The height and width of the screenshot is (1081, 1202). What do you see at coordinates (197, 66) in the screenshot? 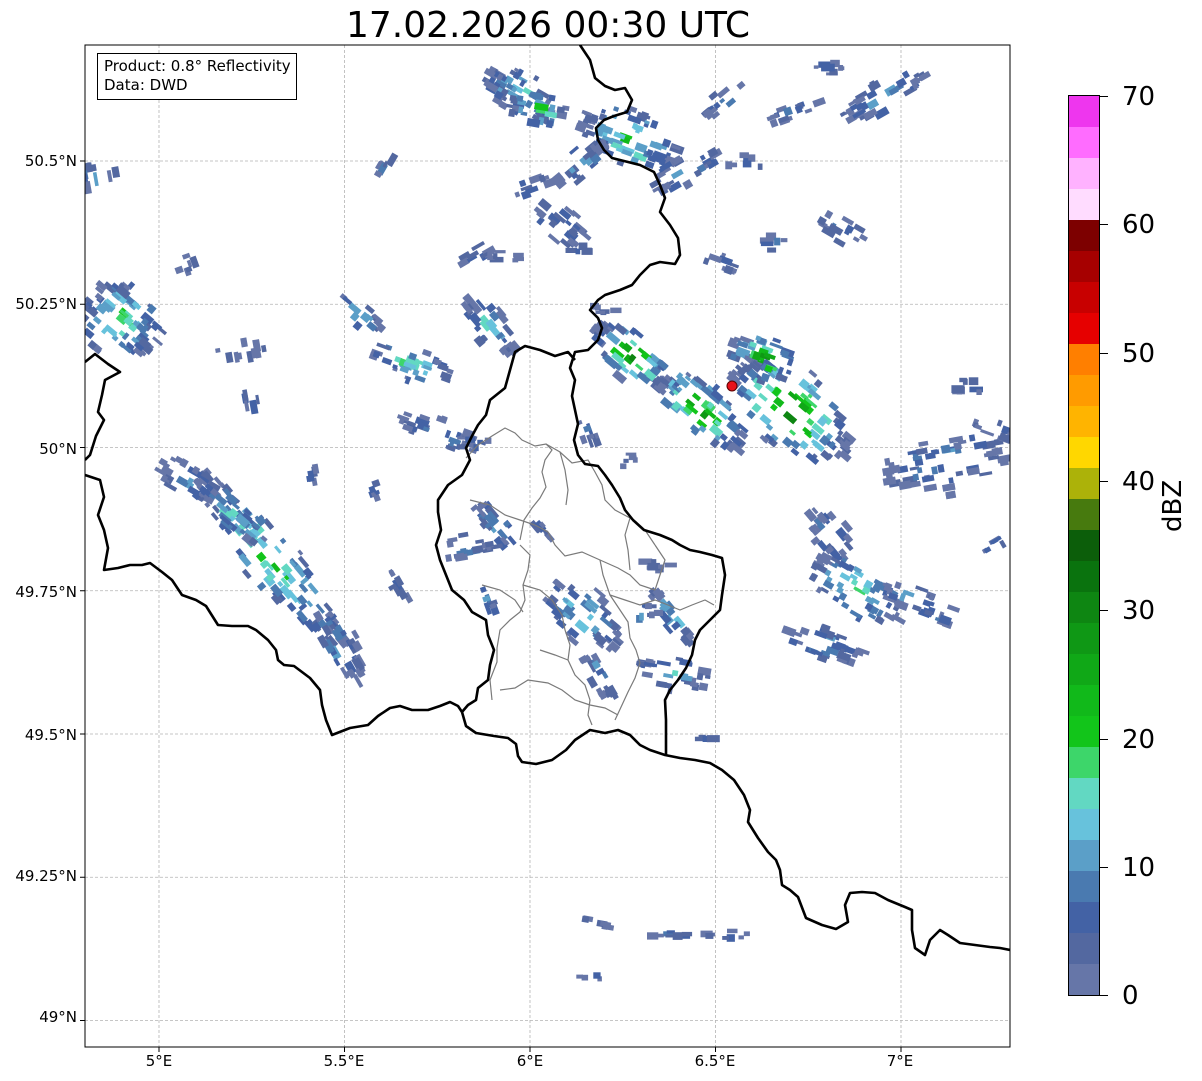
I see `product-label: Product: 0.8° Reflectivity` at bounding box center [197, 66].